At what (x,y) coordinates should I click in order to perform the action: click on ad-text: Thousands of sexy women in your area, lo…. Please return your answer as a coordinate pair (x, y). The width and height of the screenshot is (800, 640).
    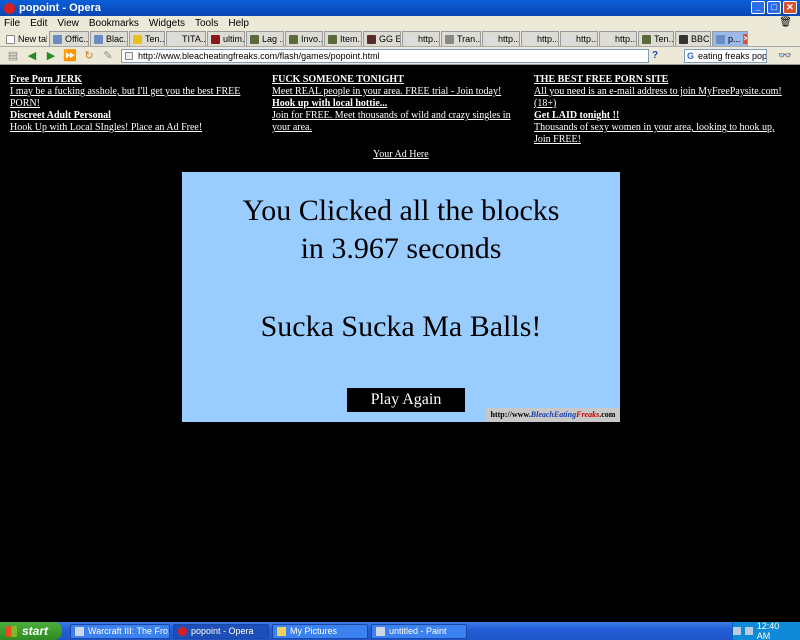
    Looking at the image, I should click on (659, 134).